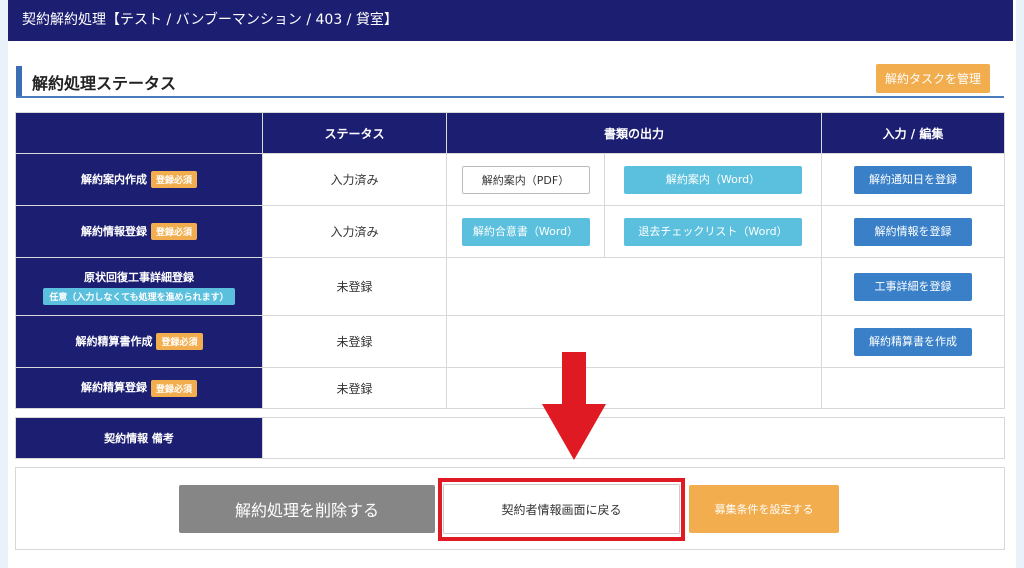  Describe the element at coordinates (574, 406) in the screenshot. I see `down-arrow-icon` at that location.